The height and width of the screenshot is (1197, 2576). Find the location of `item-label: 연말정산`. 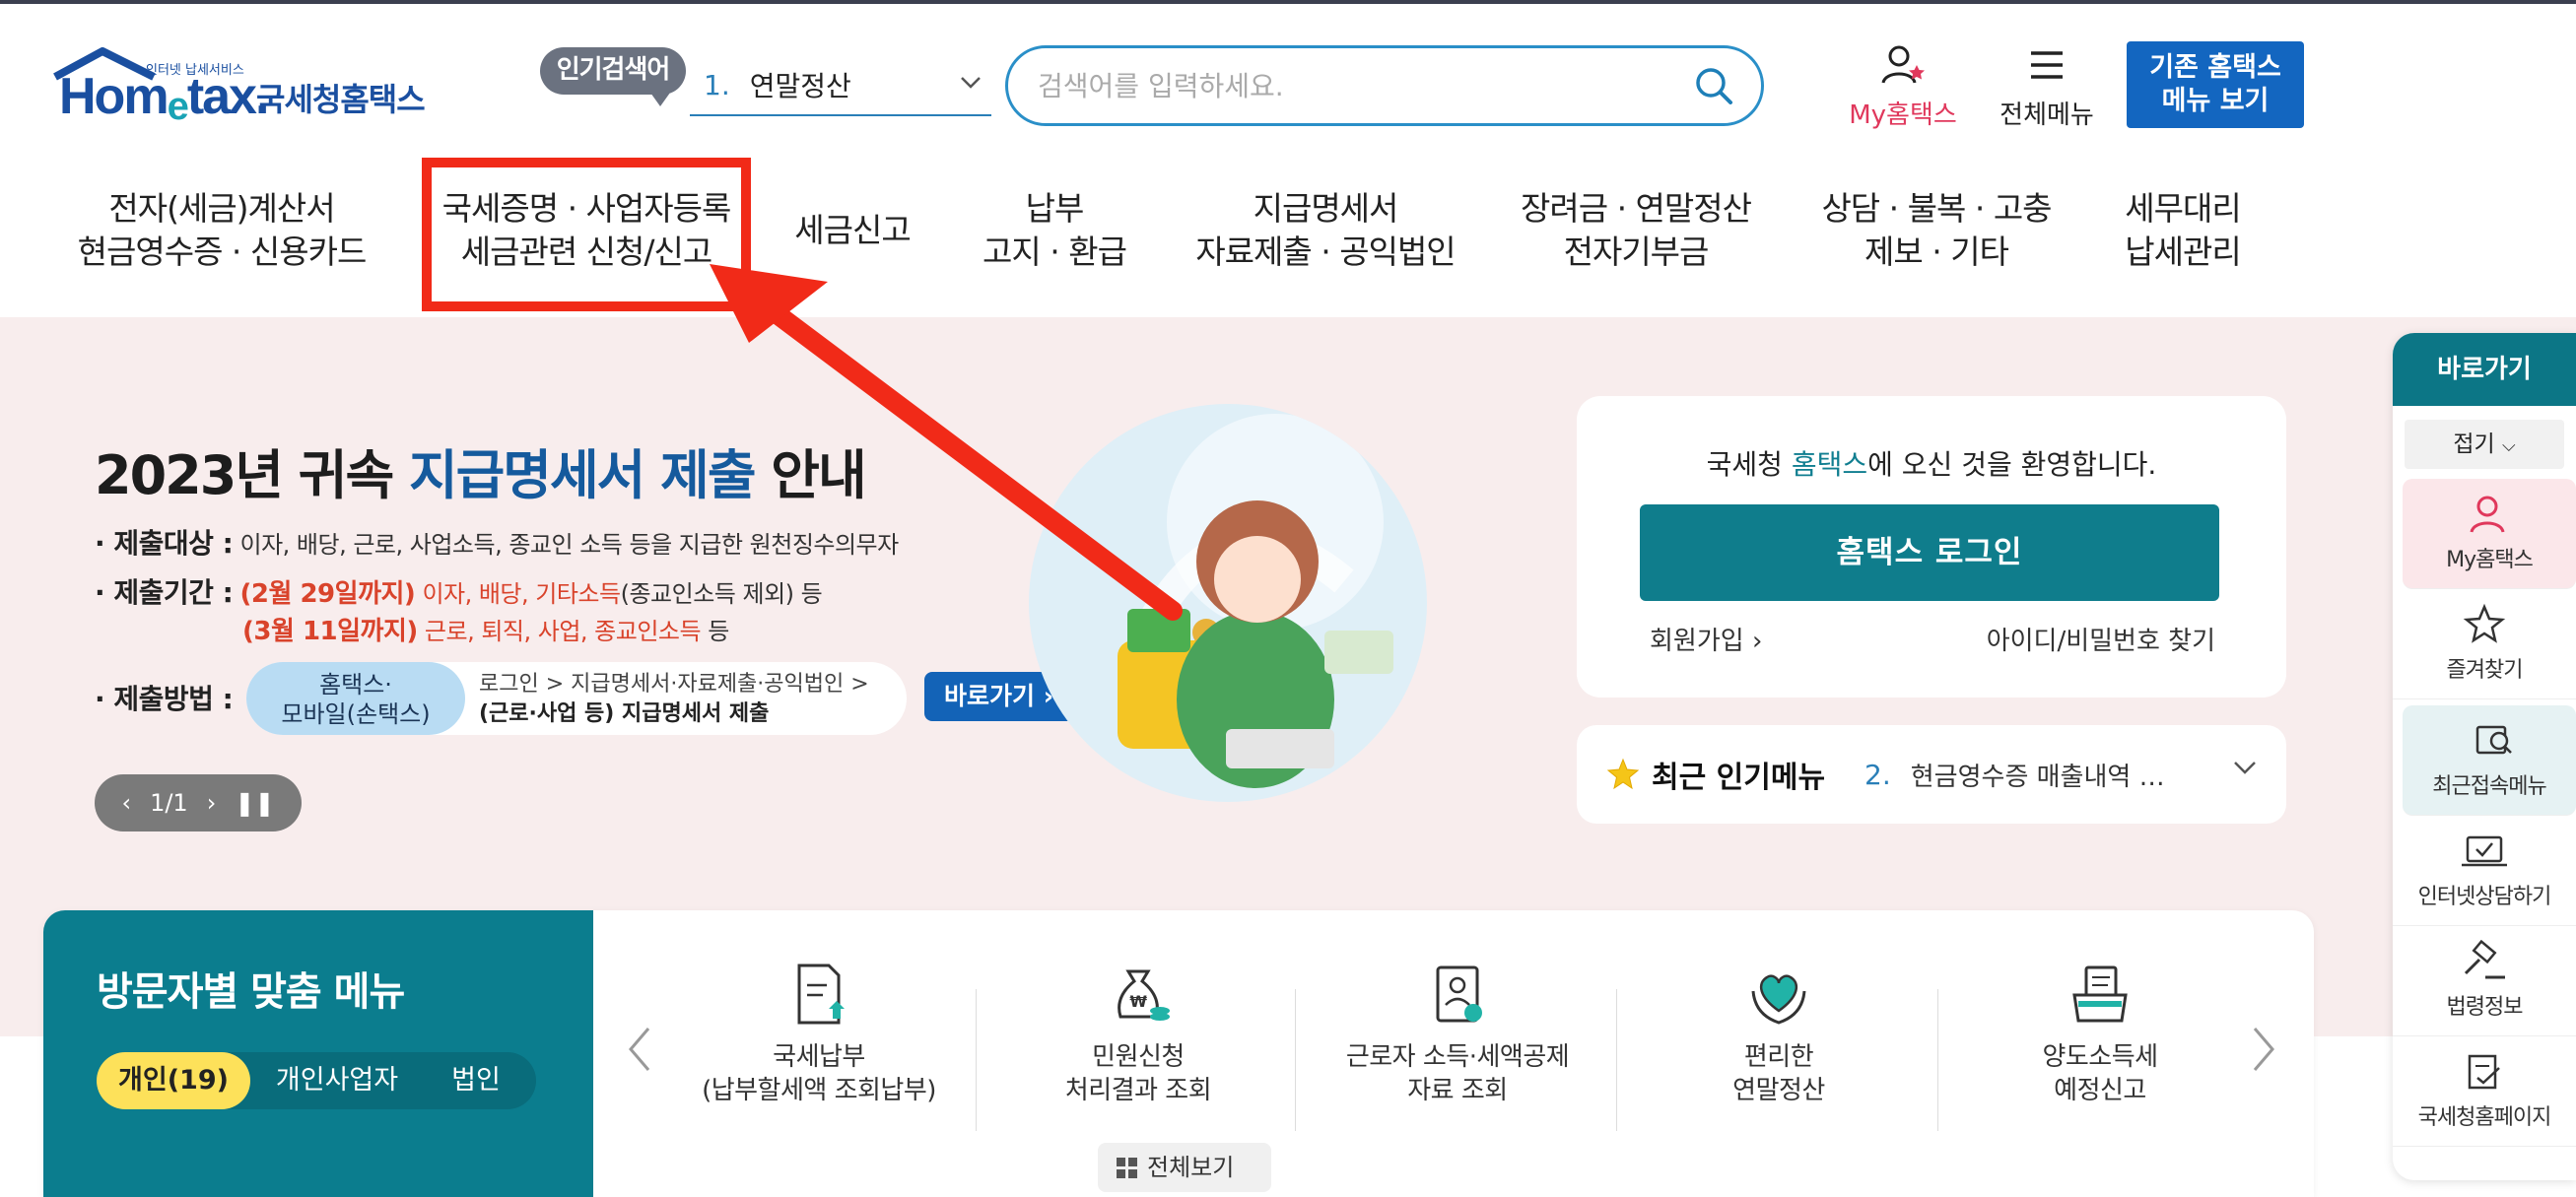

item-label: 연말정산 is located at coordinates (1779, 1090).